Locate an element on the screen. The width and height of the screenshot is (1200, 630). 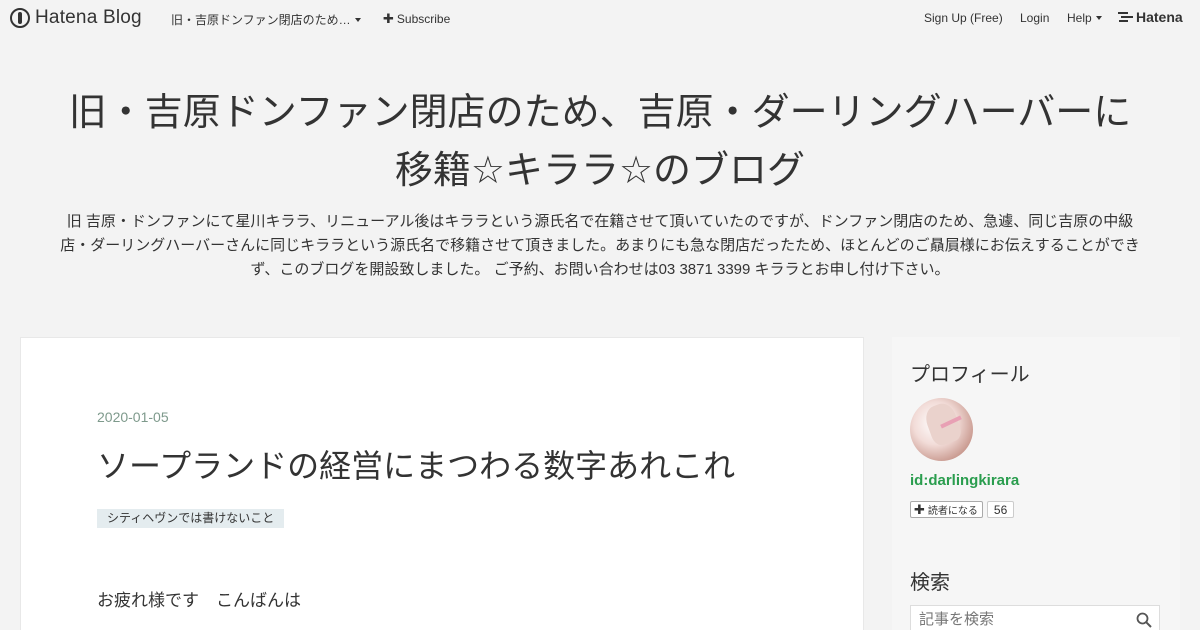
user-id-link: id:darlingkirara is located at coordinates (964, 480).